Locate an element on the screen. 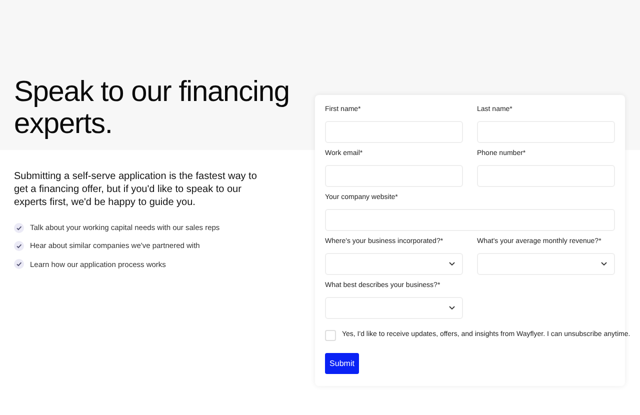 This screenshot has width=640, height=415. page-heading: Speak to our financing experts. is located at coordinates (152, 108).